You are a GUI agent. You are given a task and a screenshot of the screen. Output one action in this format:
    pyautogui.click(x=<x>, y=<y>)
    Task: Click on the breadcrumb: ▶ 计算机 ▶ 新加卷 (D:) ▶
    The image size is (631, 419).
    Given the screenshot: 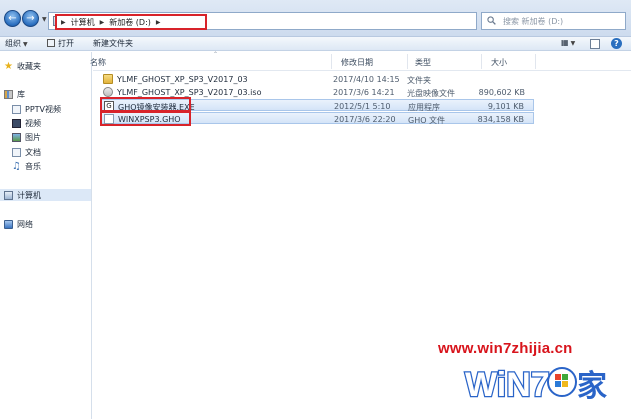 What is the action you would take?
    pyautogui.click(x=131, y=22)
    